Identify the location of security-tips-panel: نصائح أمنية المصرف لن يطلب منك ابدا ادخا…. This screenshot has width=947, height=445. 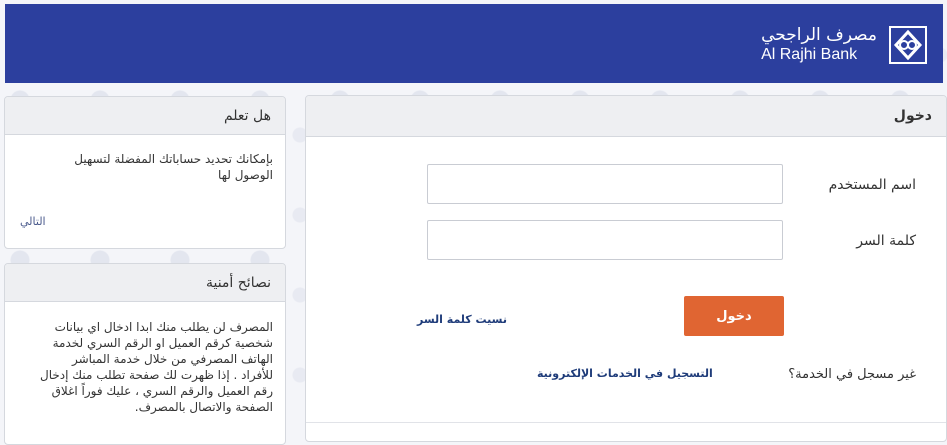
(145, 354).